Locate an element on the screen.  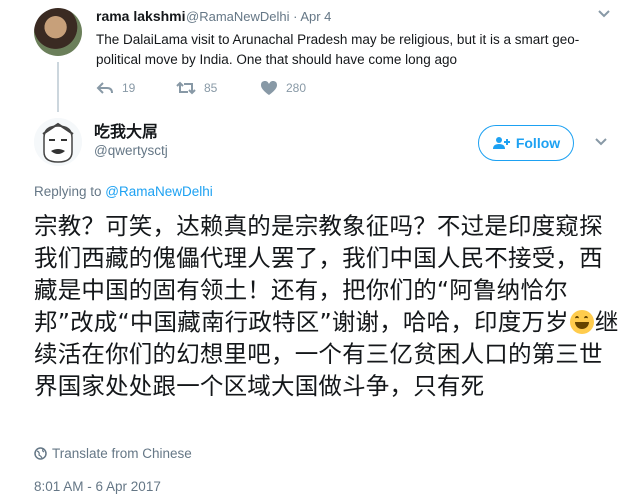
meme-face-avatar-icon is located at coordinates (58, 142).